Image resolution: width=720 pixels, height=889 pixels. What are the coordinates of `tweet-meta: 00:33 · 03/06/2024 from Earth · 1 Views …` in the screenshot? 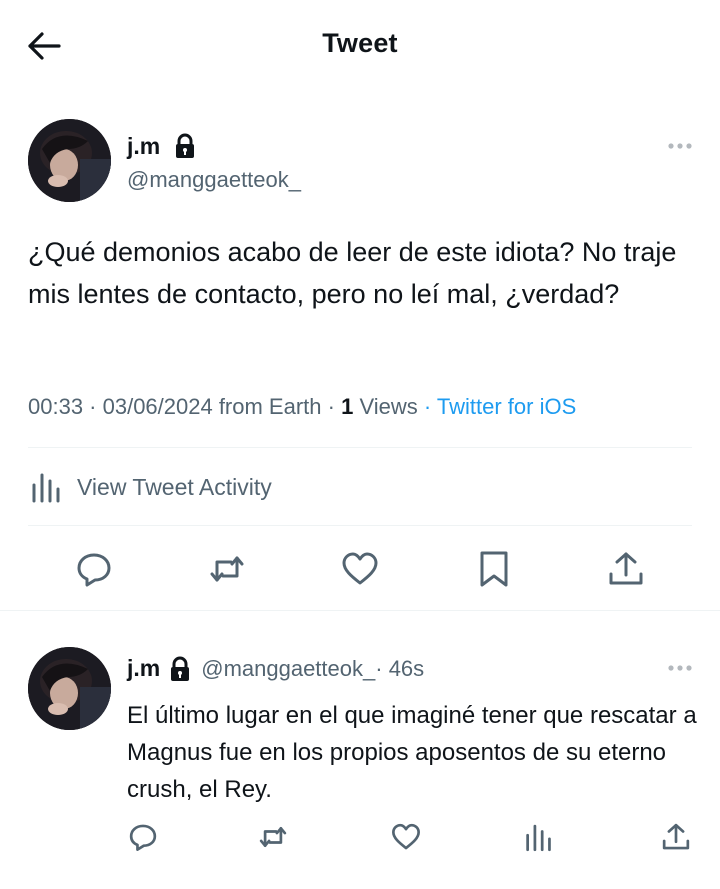 It's located at (302, 407).